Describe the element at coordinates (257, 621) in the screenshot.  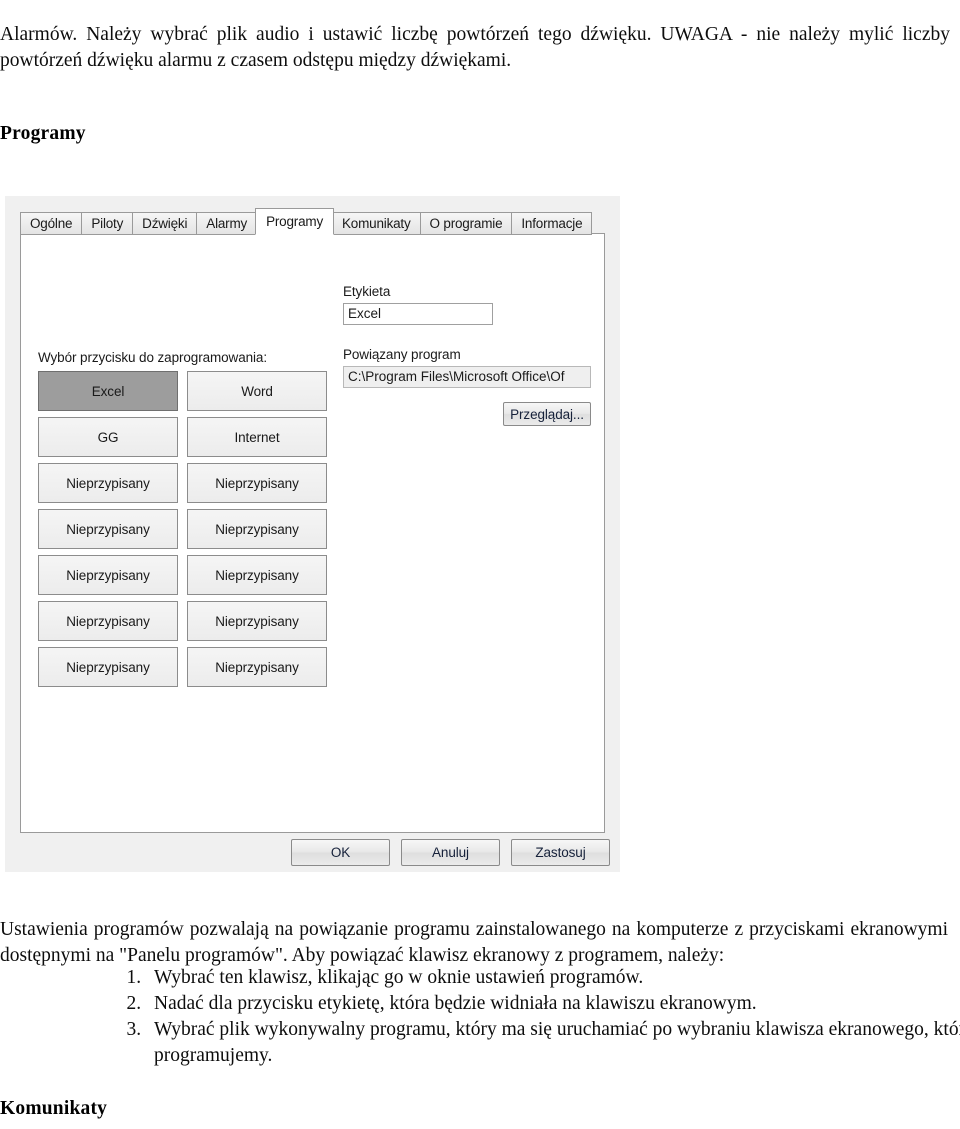
I see `program-button-unassigned-8: Nieprzypisany` at that location.